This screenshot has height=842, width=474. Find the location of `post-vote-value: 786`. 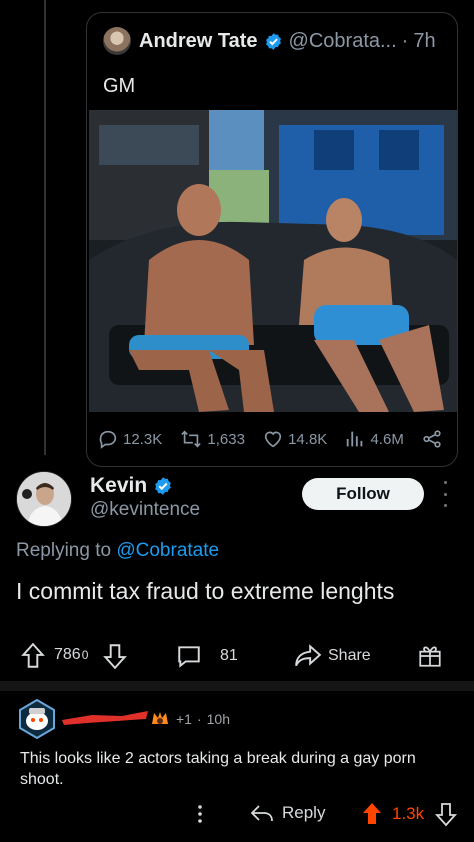

post-vote-value: 786 is located at coordinates (67, 654).